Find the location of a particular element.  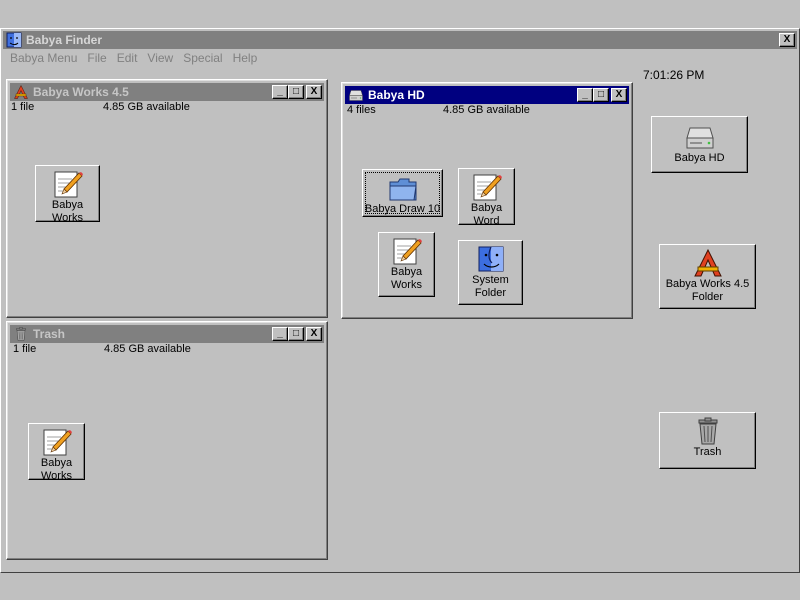

babya-word-icon-button: Babya Word is located at coordinates (486, 197).